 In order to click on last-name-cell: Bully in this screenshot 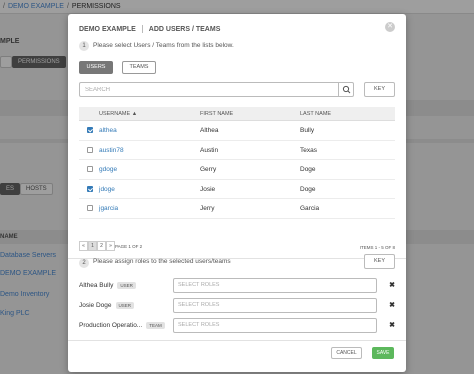, I will do `click(307, 130)`.